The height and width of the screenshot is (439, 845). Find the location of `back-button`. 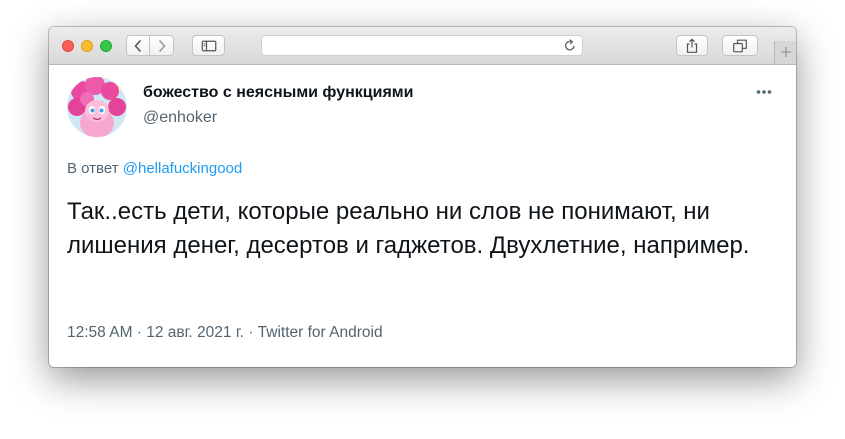

back-button is located at coordinates (138, 45).